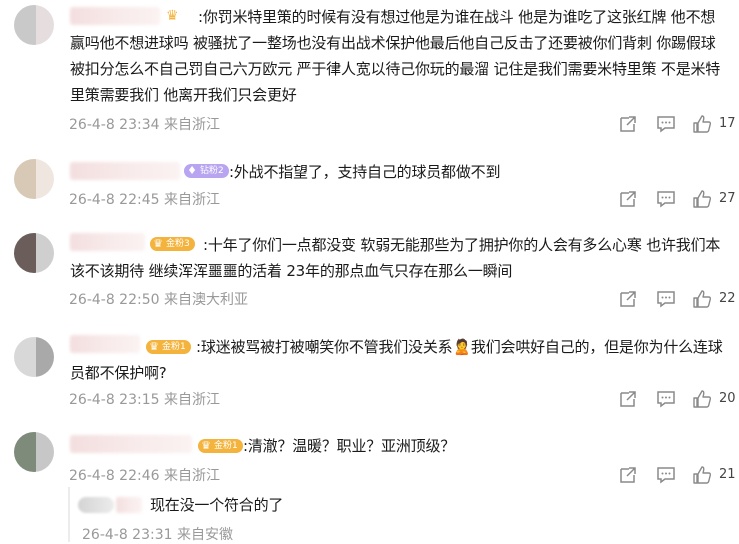  What do you see at coordinates (727, 123) in the screenshot?
I see `like-count: 17` at bounding box center [727, 123].